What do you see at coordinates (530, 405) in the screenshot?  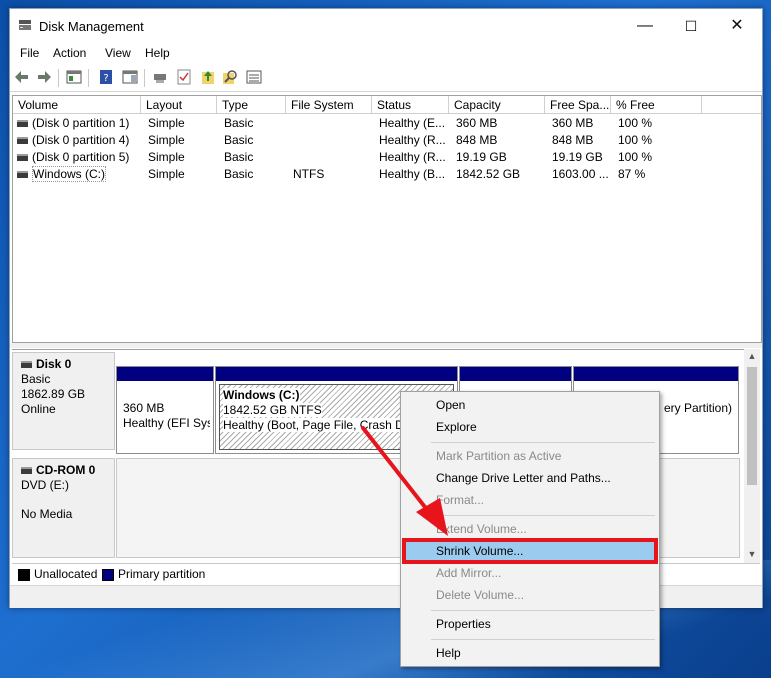 I see `menu-item-open: Open` at bounding box center [530, 405].